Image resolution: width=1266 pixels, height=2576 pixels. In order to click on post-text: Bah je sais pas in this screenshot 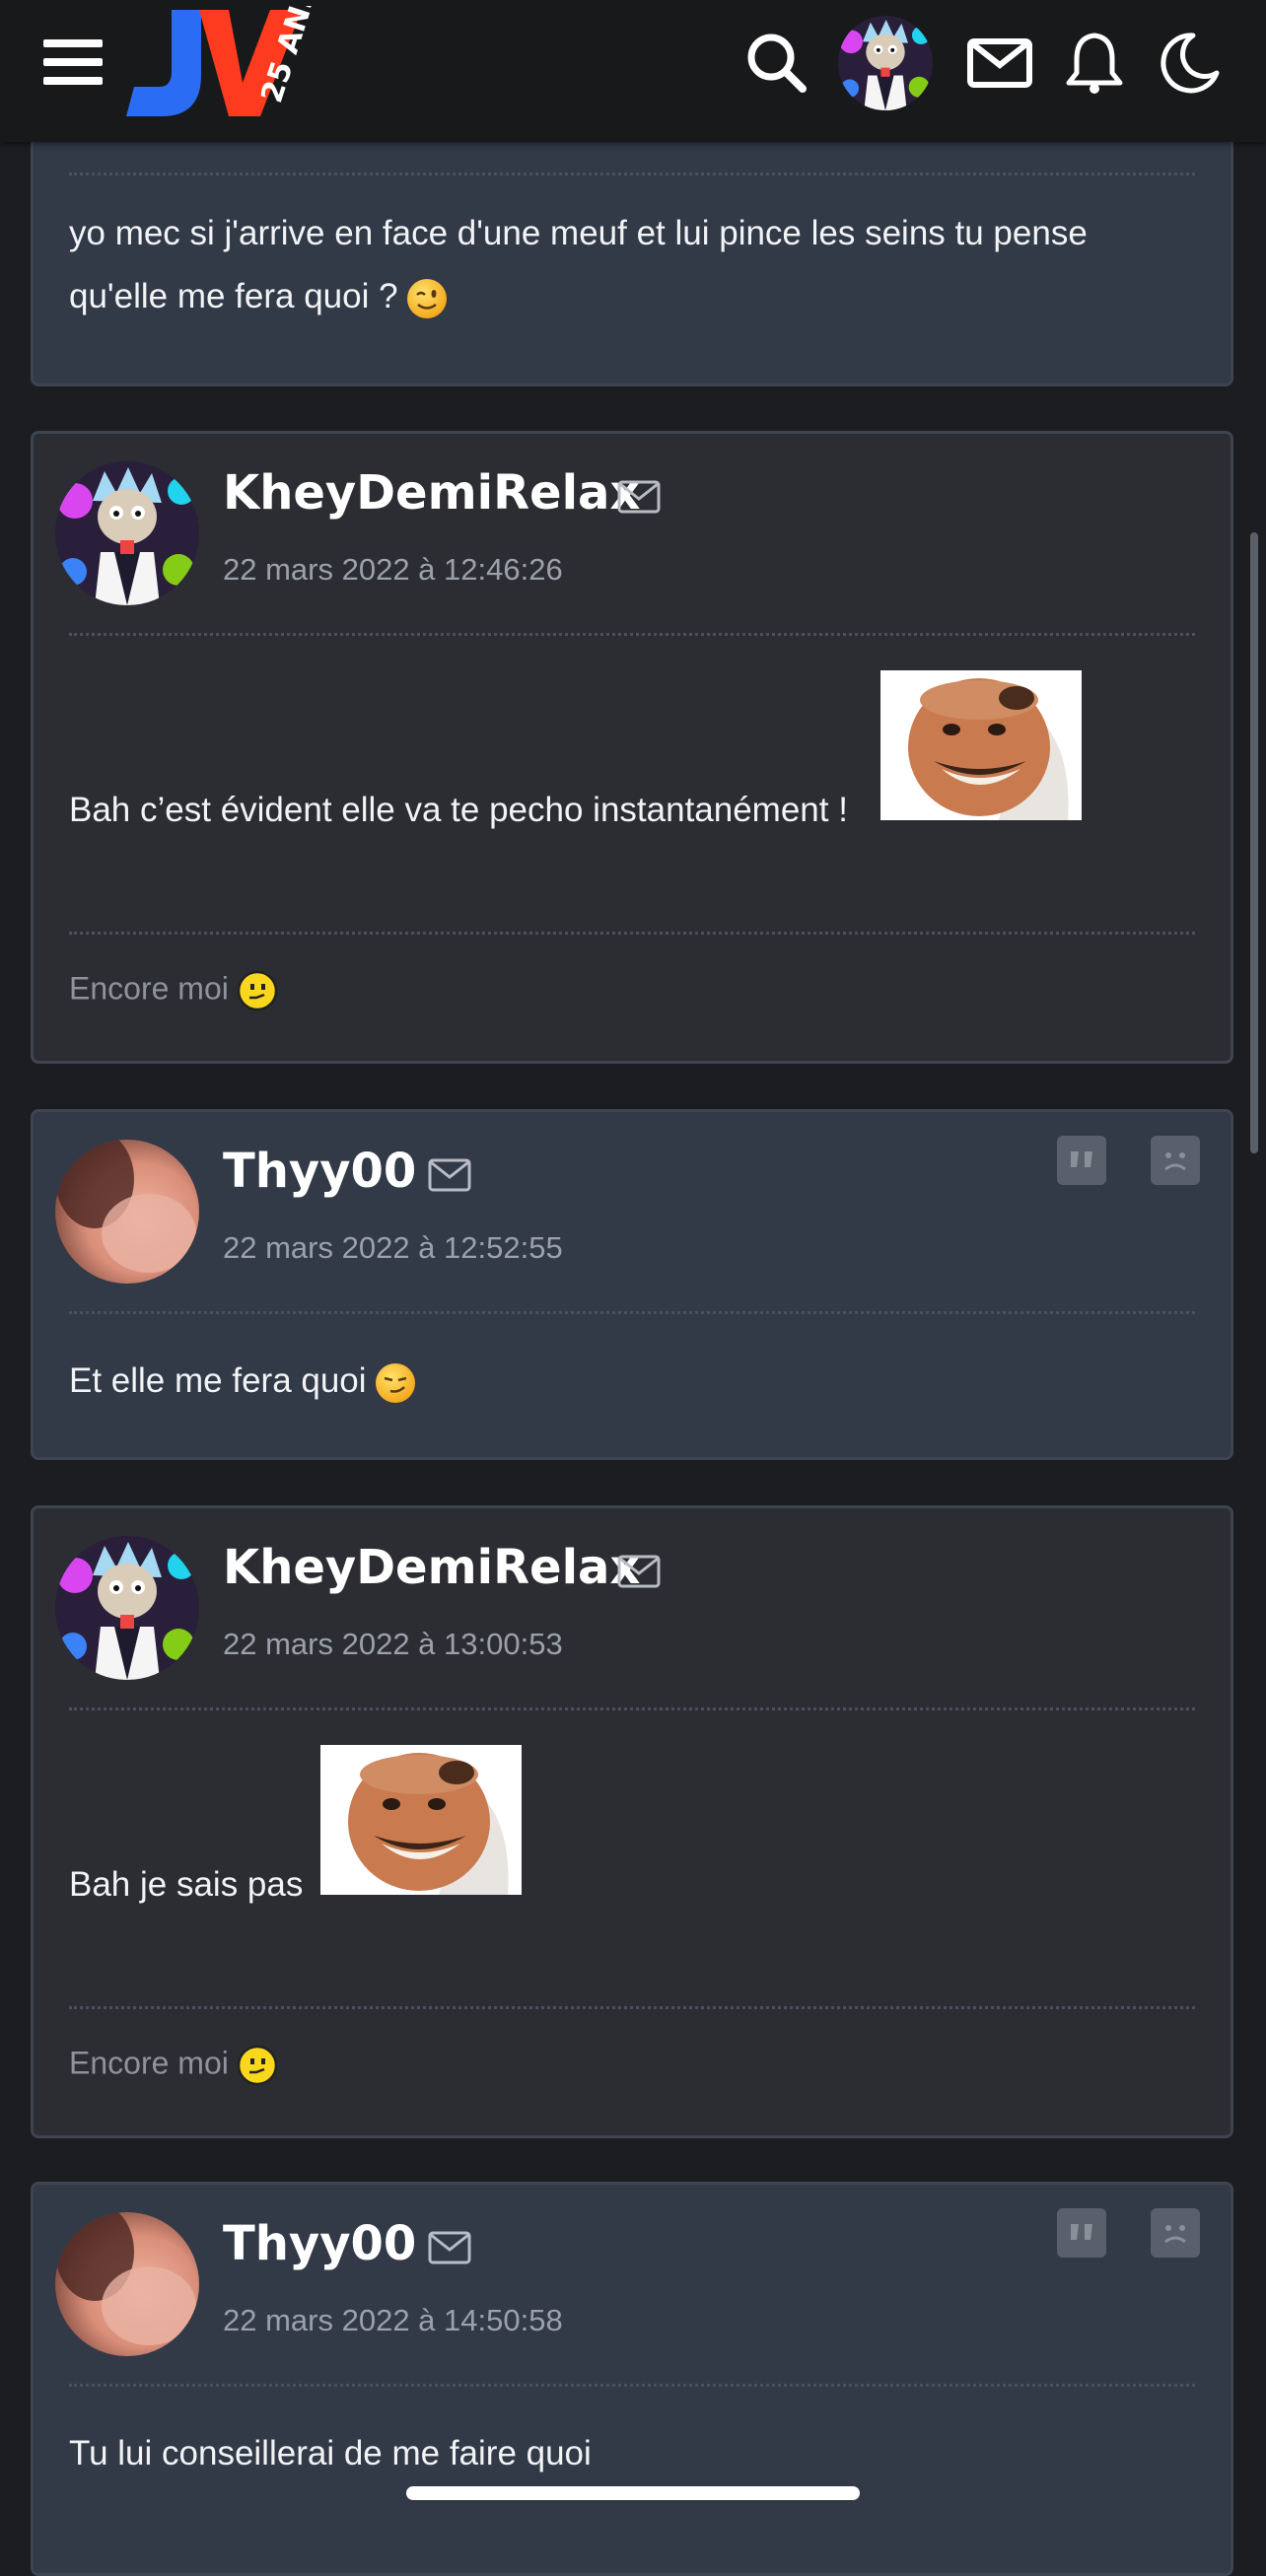, I will do `click(187, 1885)`.